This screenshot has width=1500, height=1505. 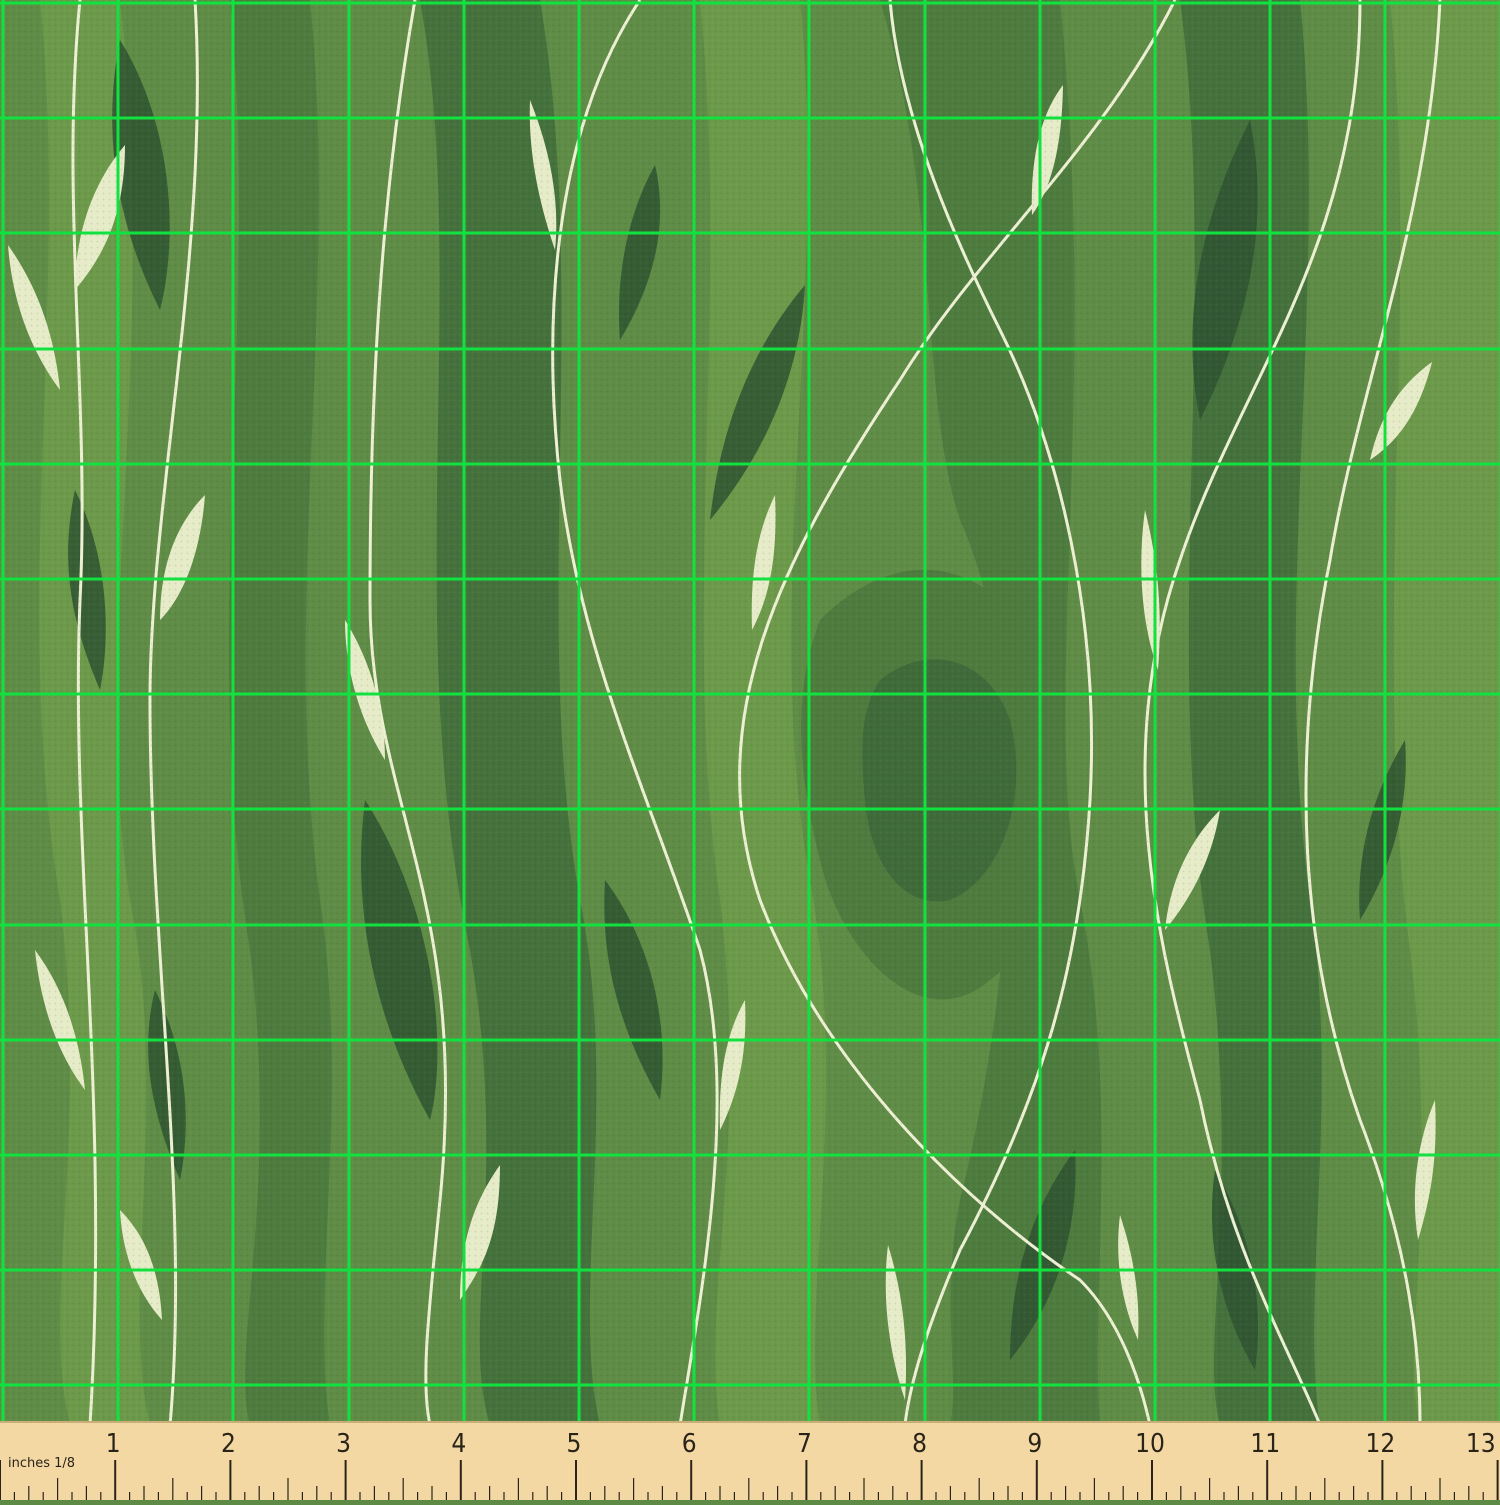 I want to click on ruler-tick-label: 6, so click(x=689, y=1444).